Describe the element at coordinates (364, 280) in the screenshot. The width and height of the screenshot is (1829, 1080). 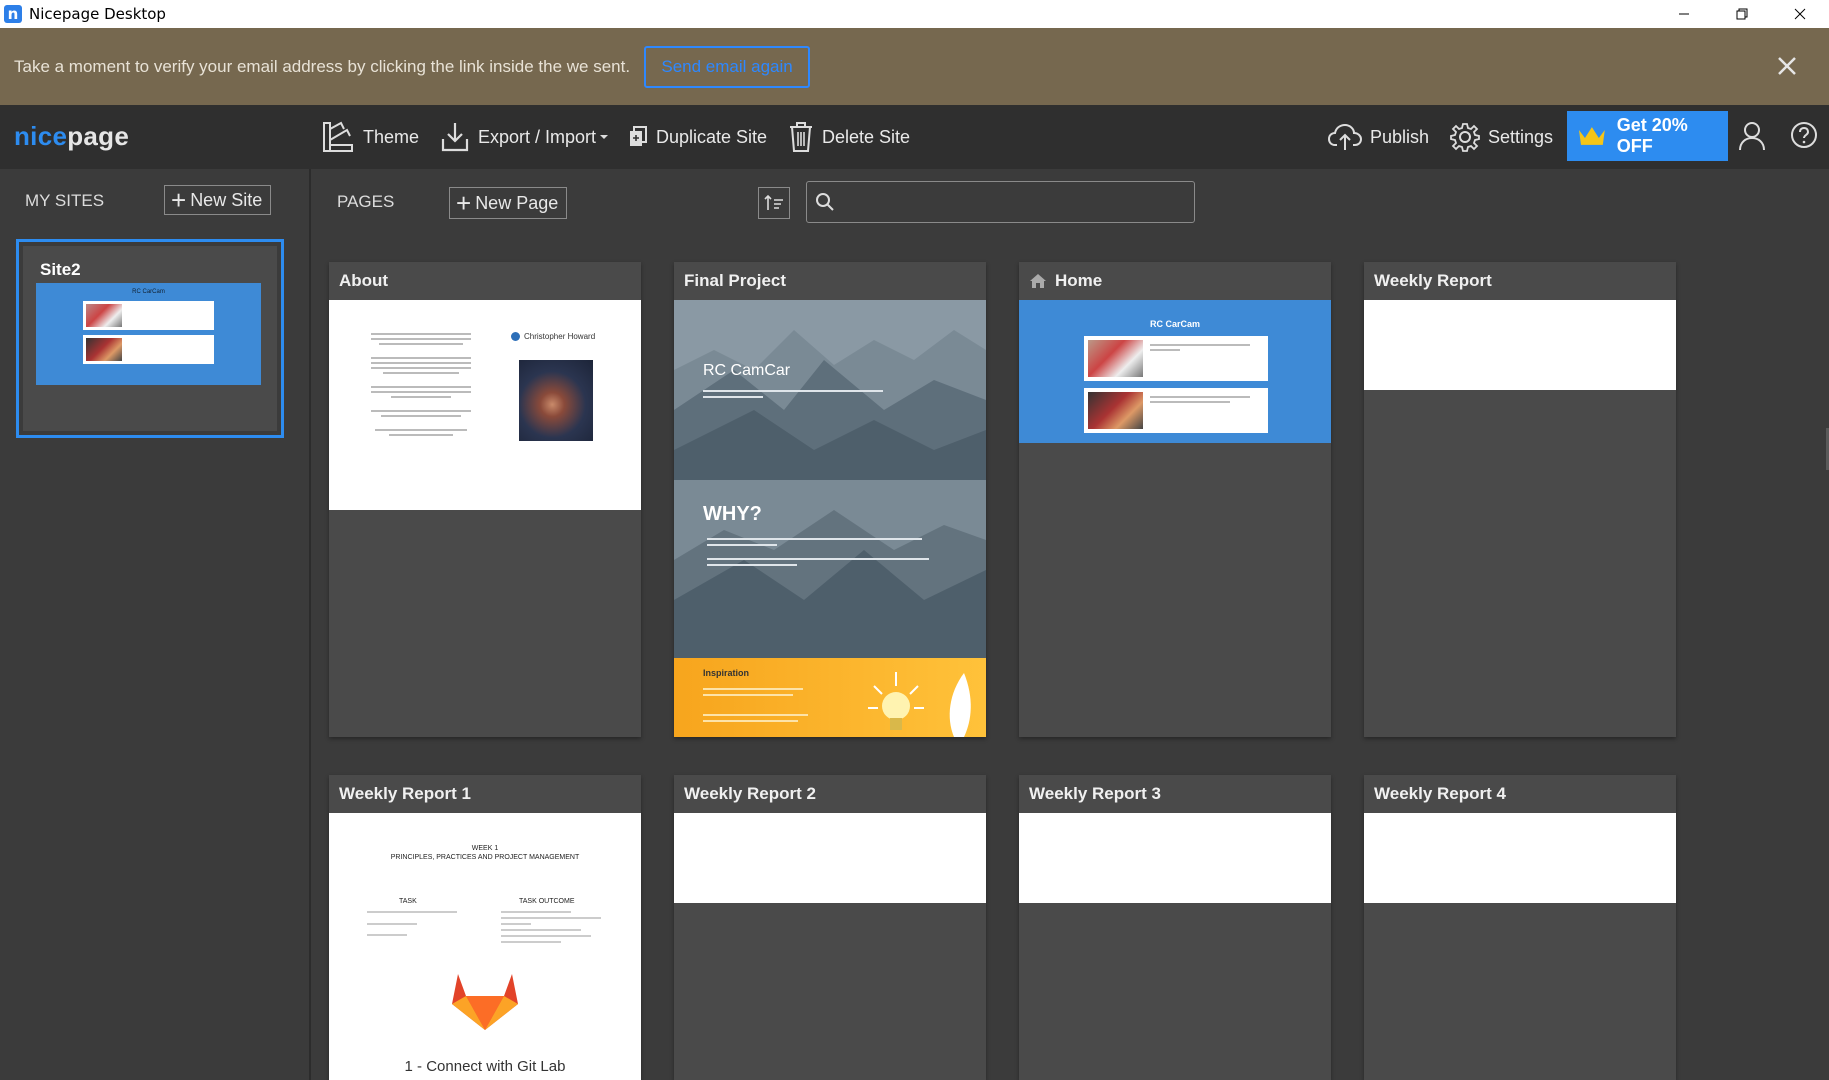
I see `page-title: About` at that location.